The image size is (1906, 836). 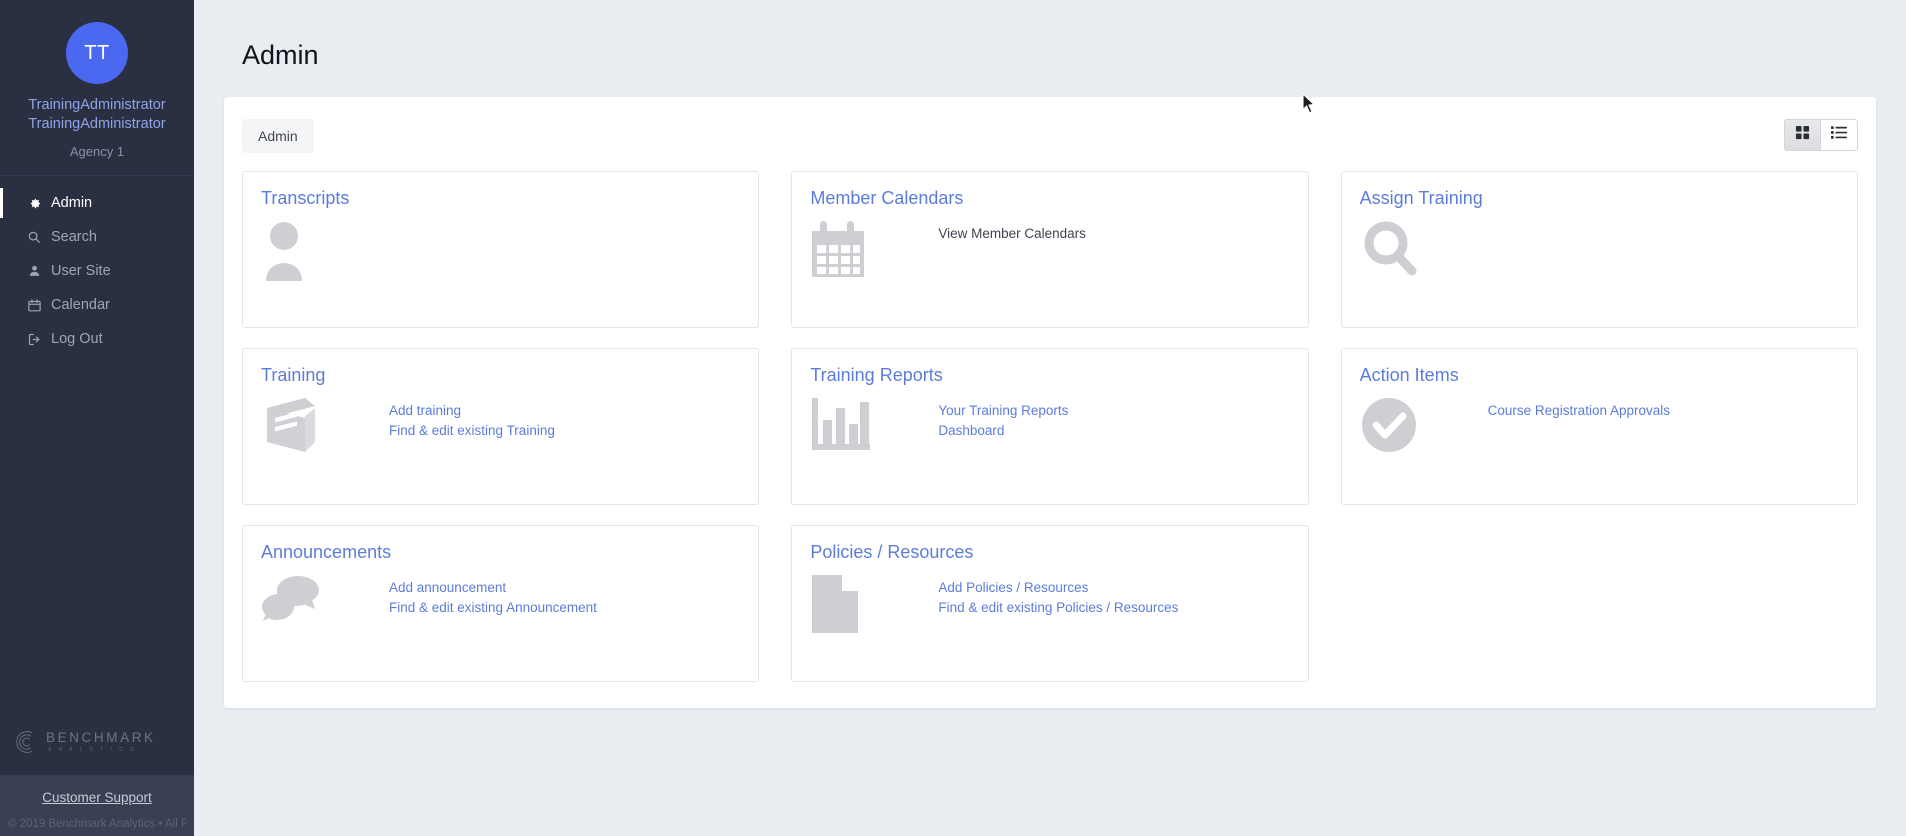 I want to click on list-view-button, so click(x=1839, y=135).